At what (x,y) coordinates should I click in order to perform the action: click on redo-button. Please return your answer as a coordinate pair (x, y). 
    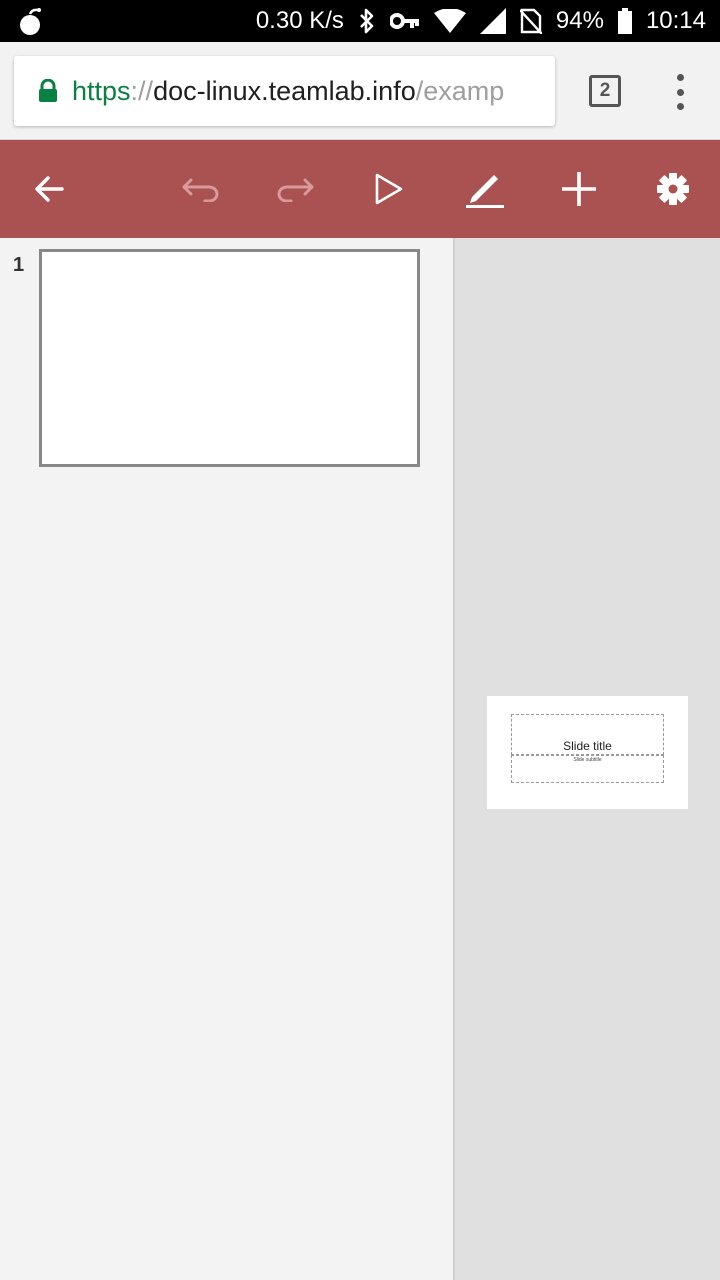
    Looking at the image, I should click on (295, 189).